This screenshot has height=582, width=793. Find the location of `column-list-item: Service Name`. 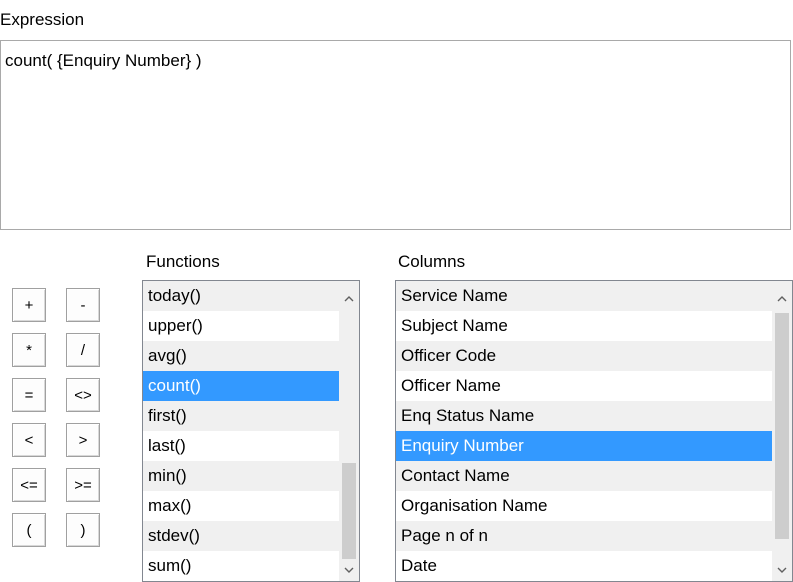

column-list-item: Service Name is located at coordinates (584, 296).